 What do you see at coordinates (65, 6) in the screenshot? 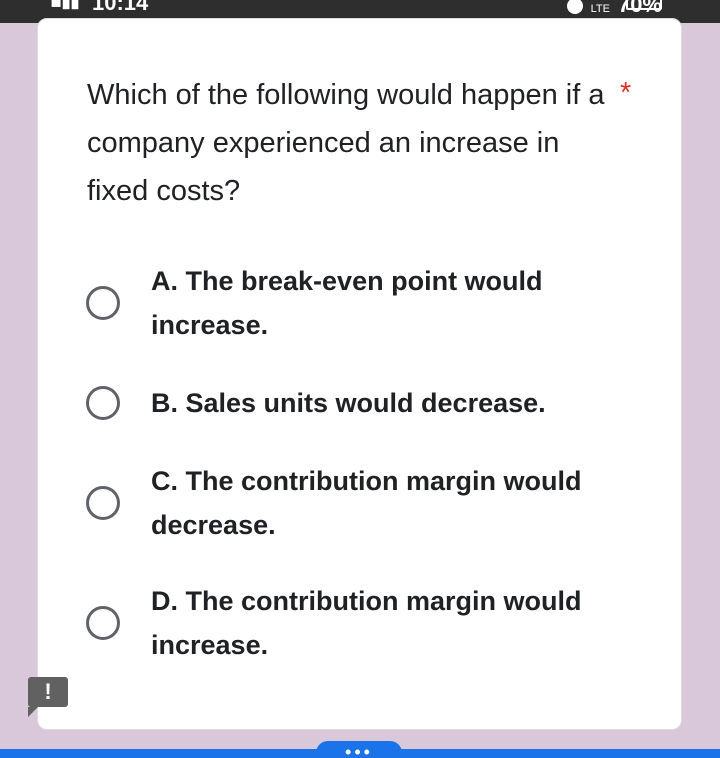
I see `signal-icon: ▪▮▮` at bounding box center [65, 6].